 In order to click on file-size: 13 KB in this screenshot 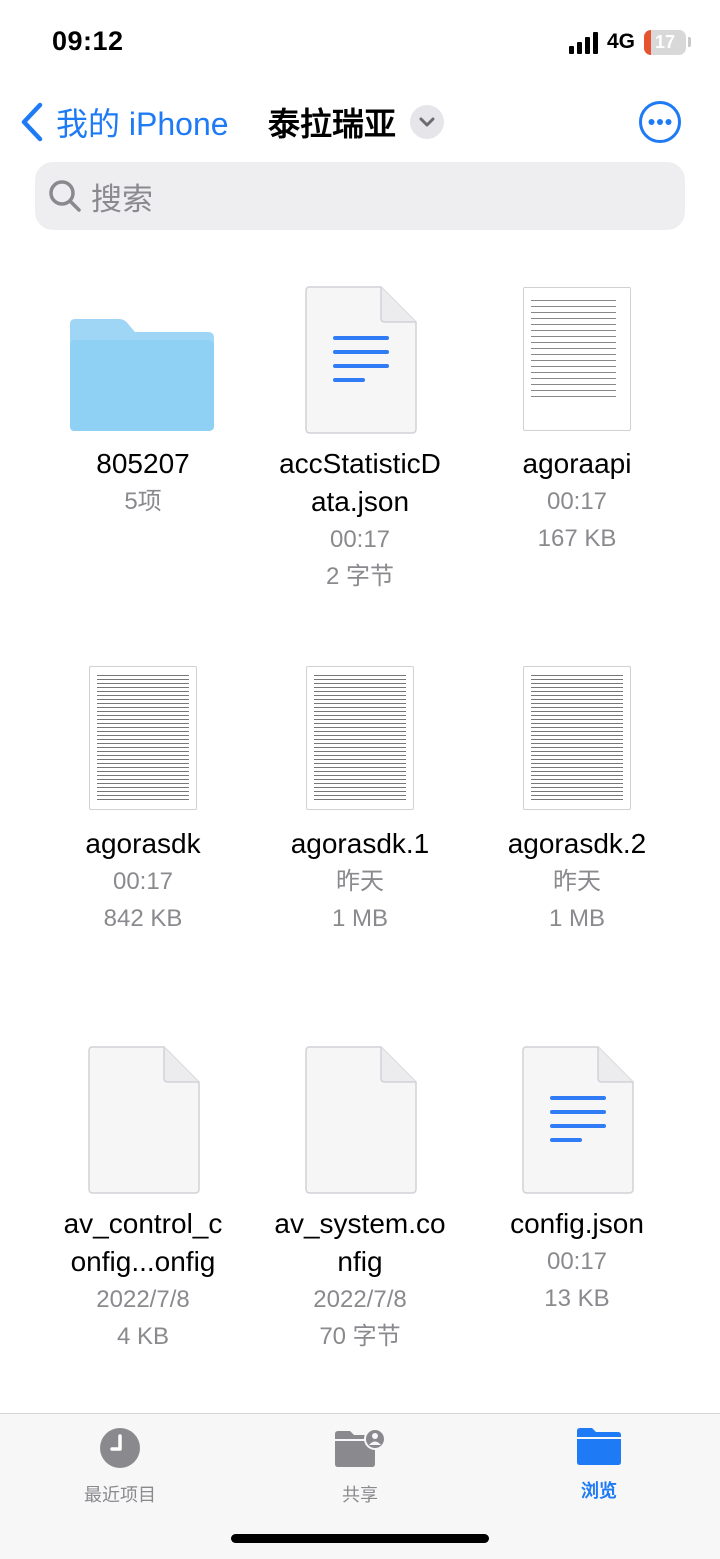, I will do `click(577, 1298)`.